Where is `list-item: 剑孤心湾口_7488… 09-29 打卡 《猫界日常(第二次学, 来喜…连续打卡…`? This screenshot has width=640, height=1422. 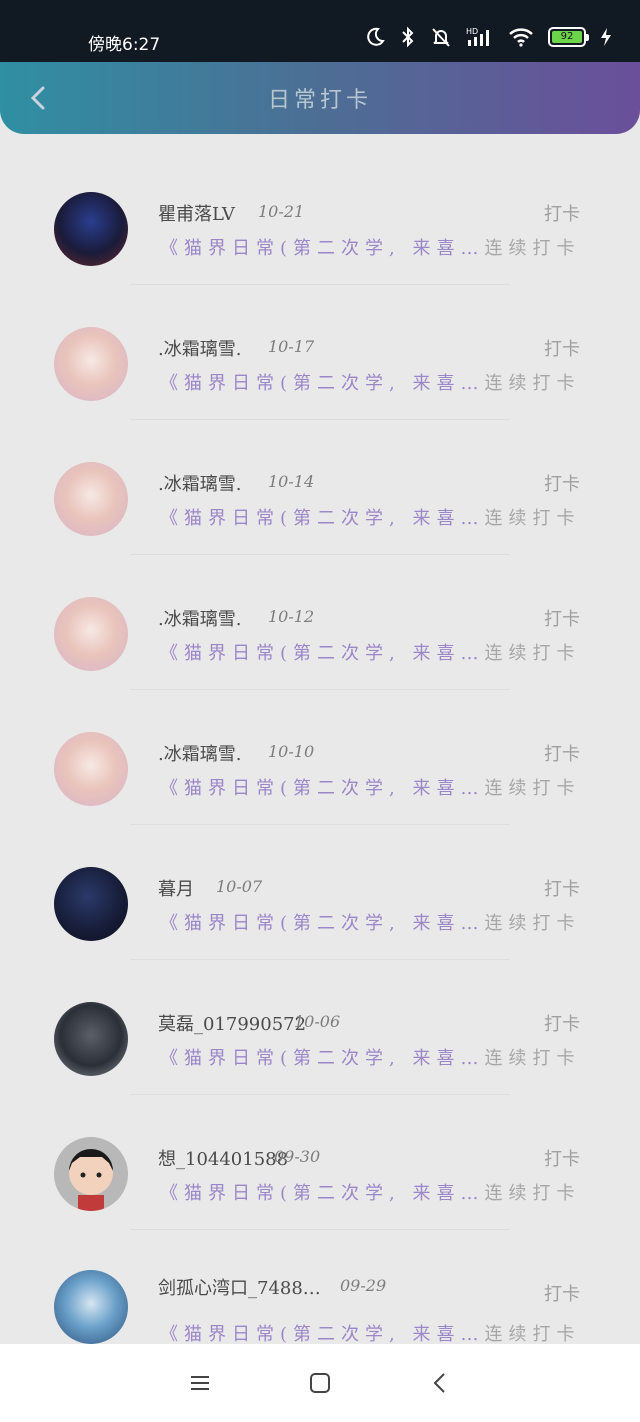 list-item: 剑孤心湾口_7488… 09-29 打卡 《猫界日常(第二次学, 来喜…连续打卡… is located at coordinates (320, 1279).